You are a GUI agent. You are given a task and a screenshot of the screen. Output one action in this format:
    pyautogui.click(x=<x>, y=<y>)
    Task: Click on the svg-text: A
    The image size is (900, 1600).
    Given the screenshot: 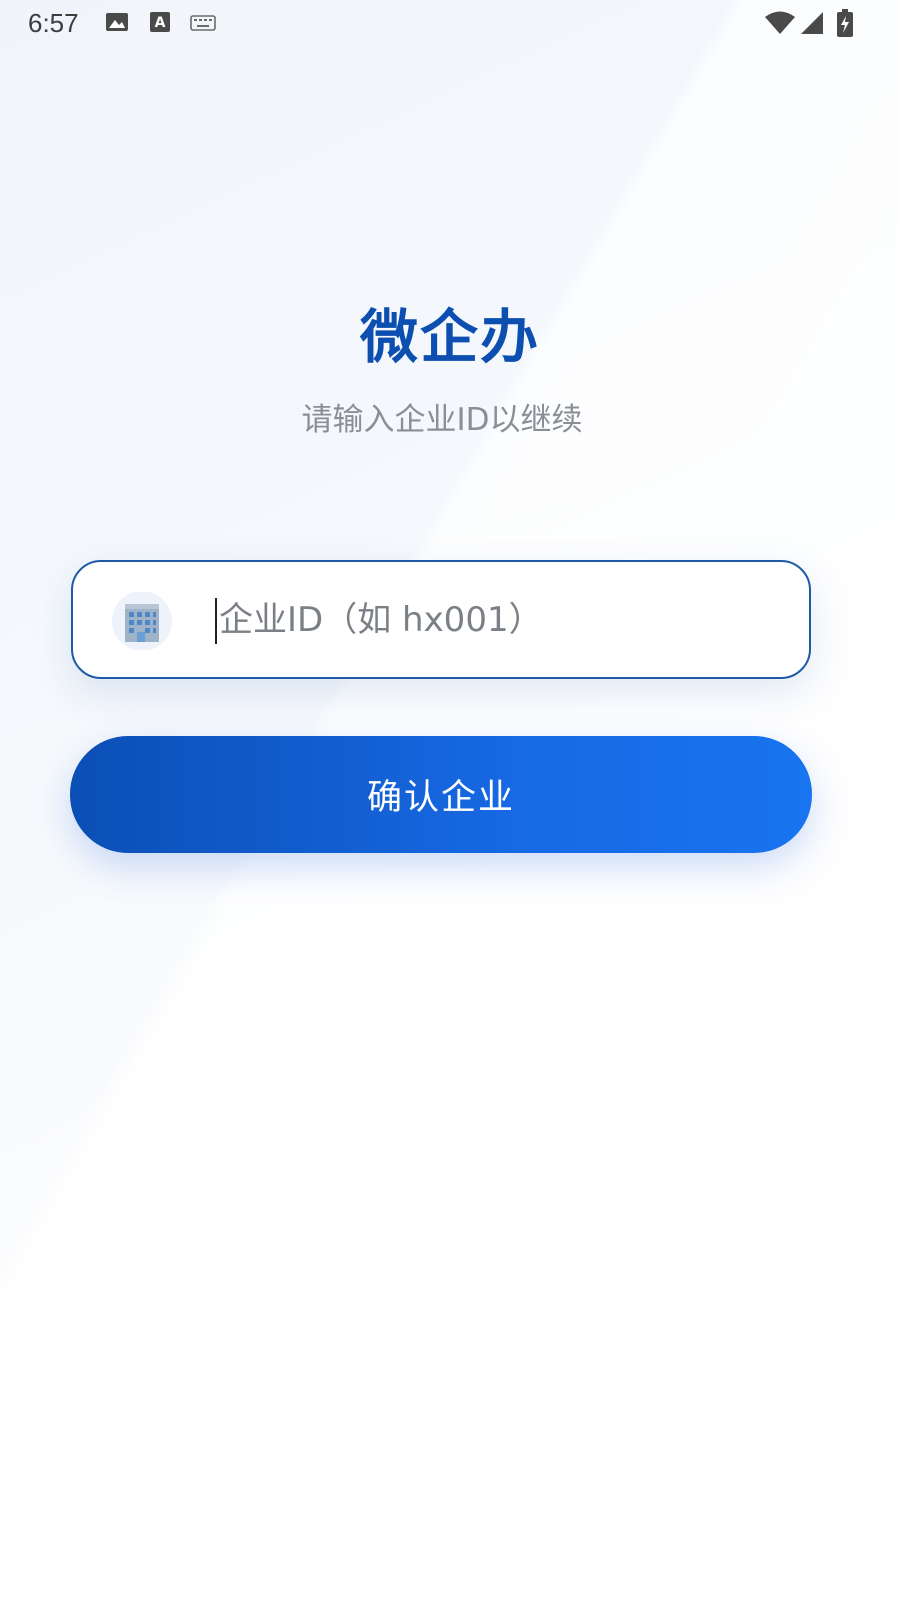 What is the action you would take?
    pyautogui.click(x=160, y=23)
    